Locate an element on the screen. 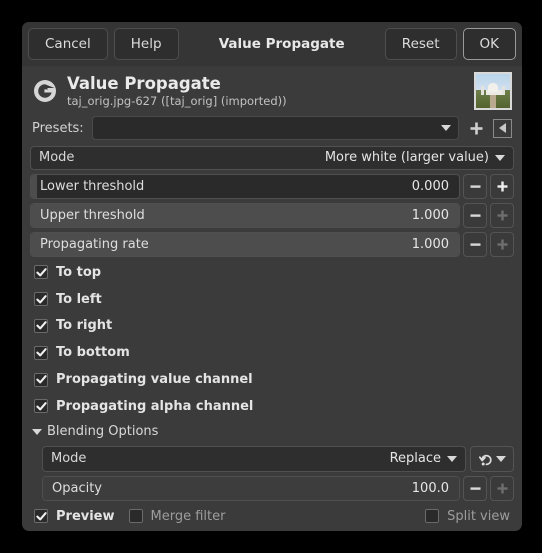  checkbox-label: To top is located at coordinates (79, 272).